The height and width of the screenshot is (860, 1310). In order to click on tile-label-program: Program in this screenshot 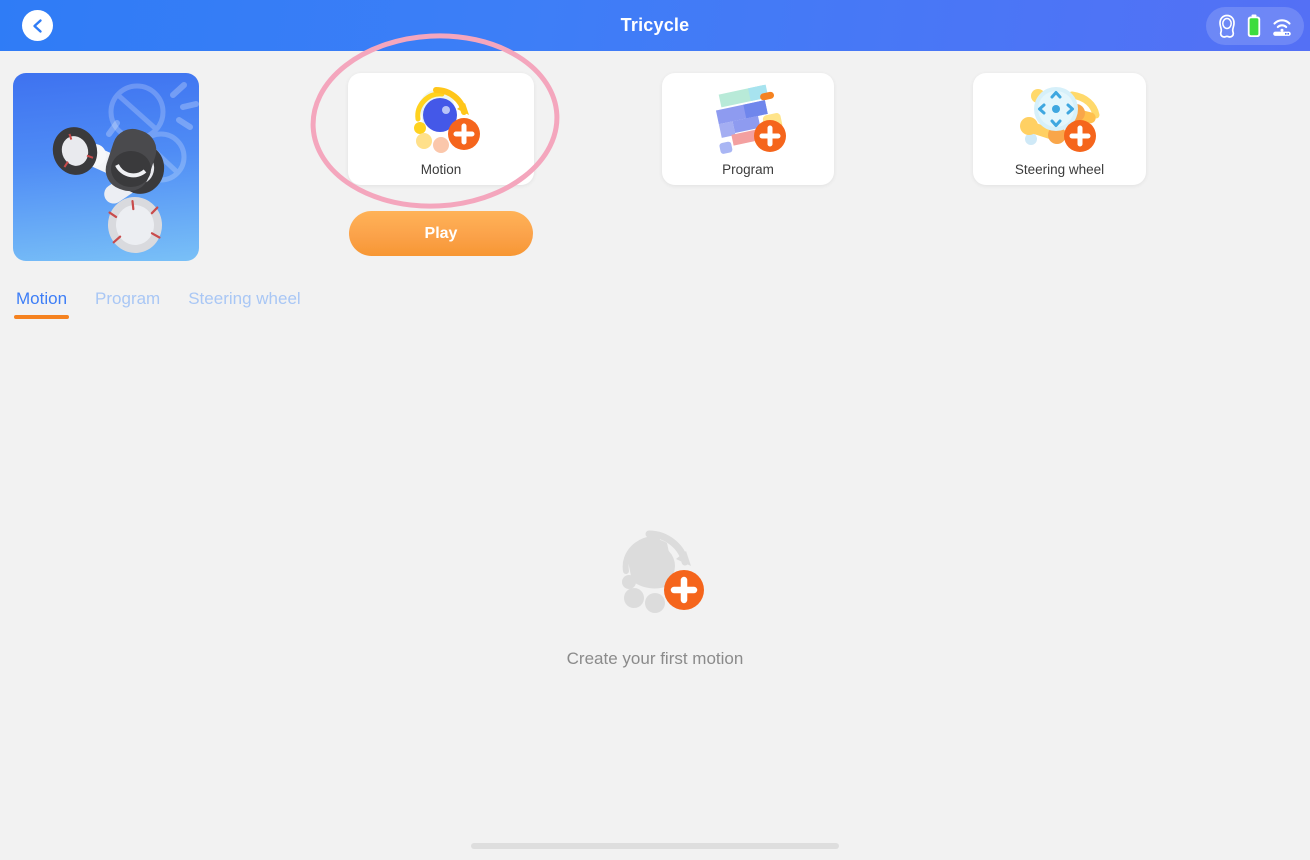, I will do `click(748, 169)`.